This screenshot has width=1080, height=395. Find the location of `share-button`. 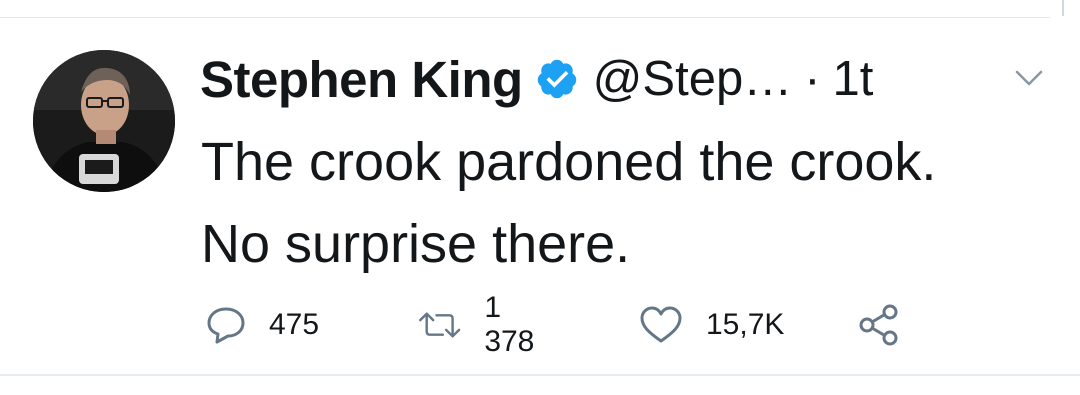

share-button is located at coordinates (879, 325).